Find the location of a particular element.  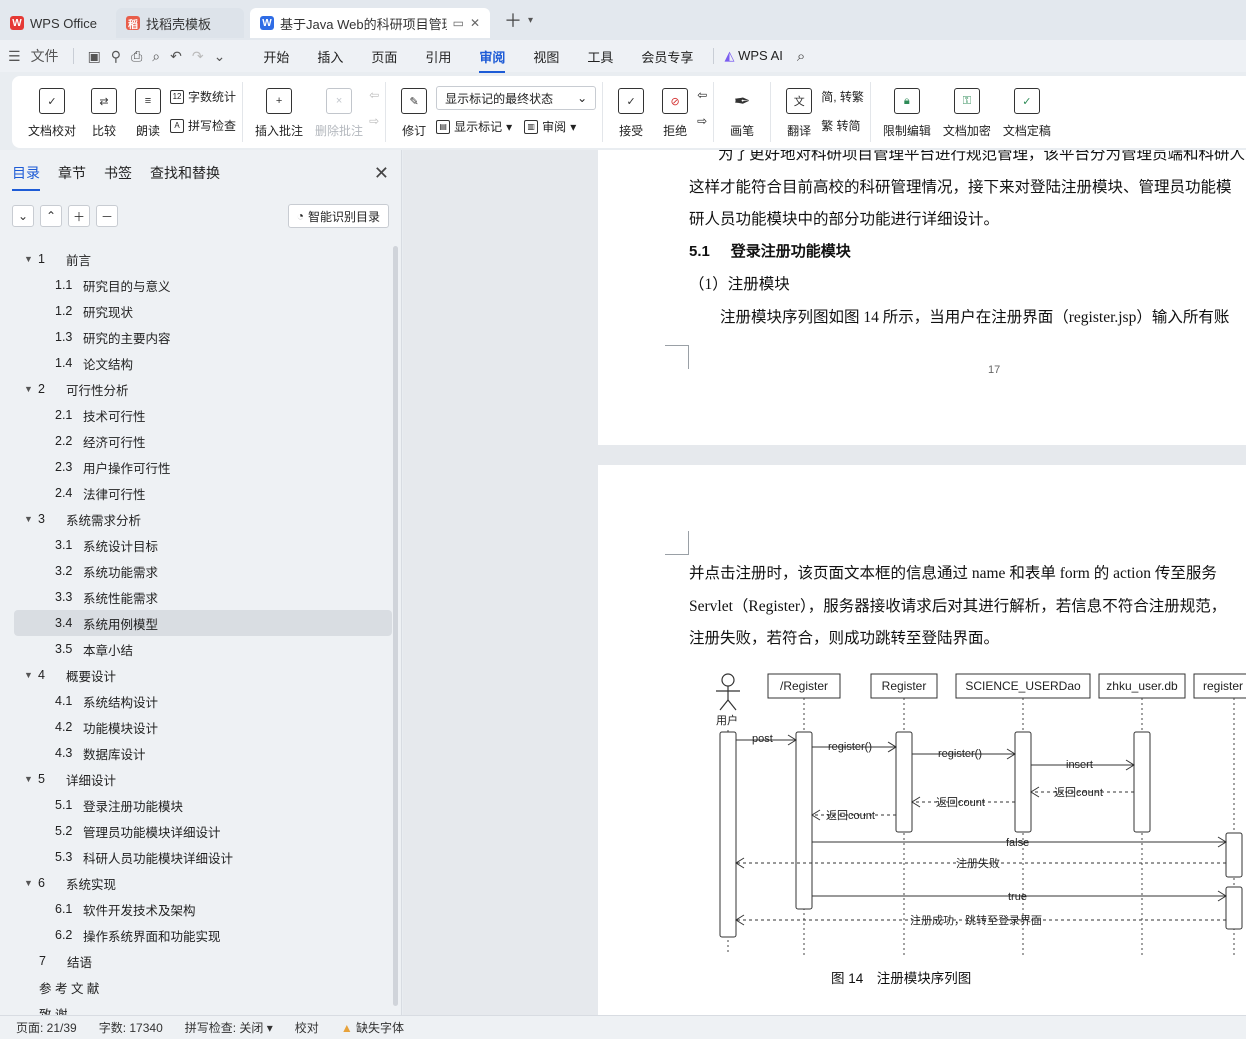

toc-item: 2.3 用户操作可行性 is located at coordinates (203, 467).